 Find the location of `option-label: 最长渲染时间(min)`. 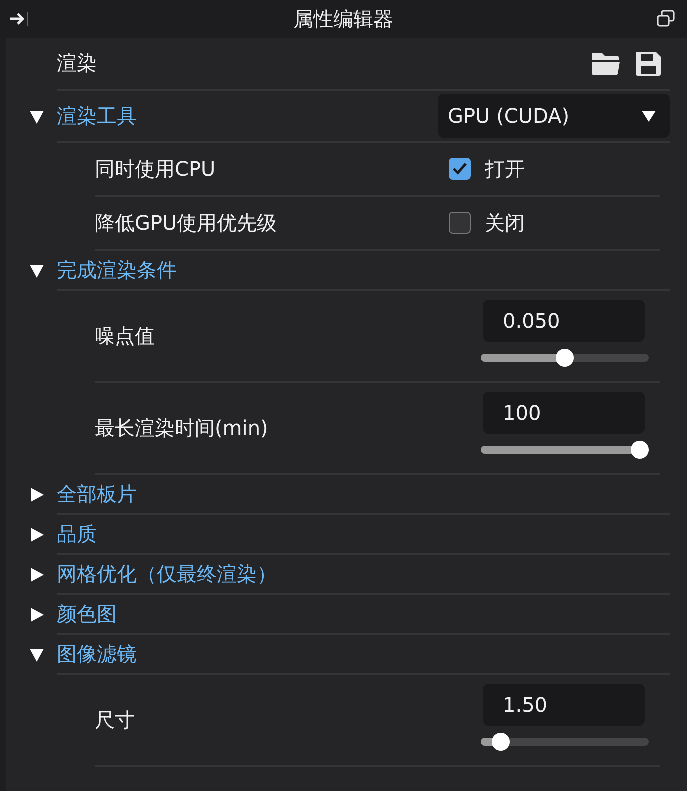

option-label: 最长渲染时间(min) is located at coordinates (182, 428).